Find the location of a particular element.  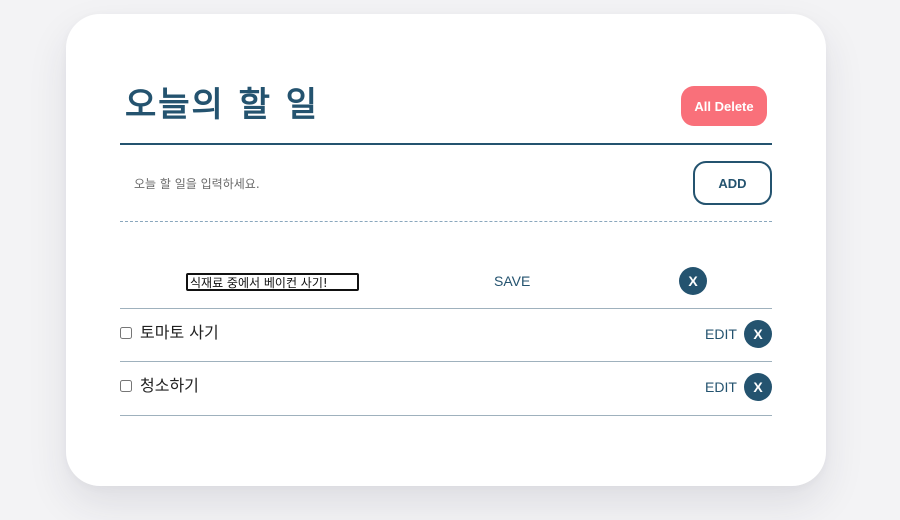

todo-text: 청소하기 is located at coordinates (169, 385).